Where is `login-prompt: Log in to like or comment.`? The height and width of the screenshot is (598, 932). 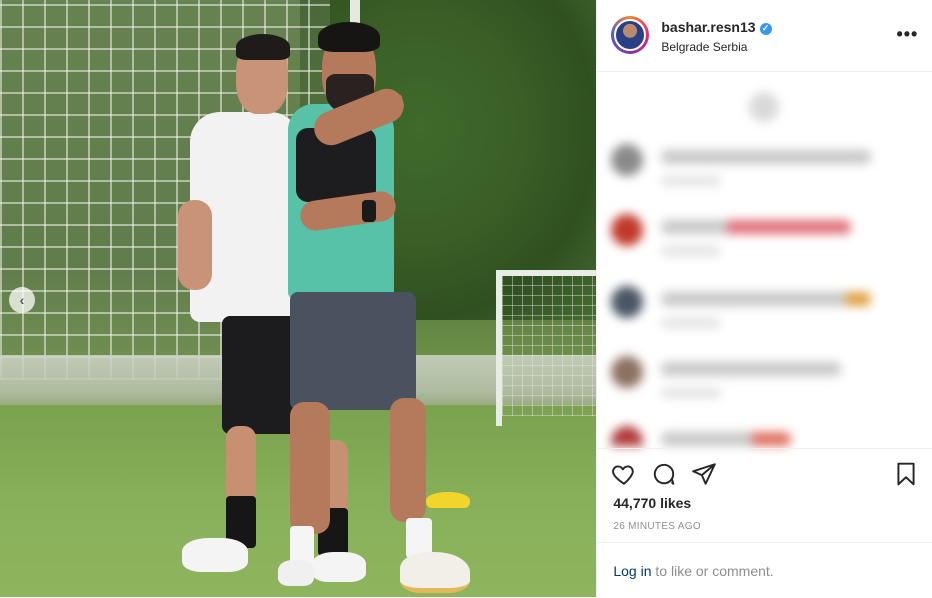
login-prompt: Log in to like or comment. is located at coordinates (693, 571).